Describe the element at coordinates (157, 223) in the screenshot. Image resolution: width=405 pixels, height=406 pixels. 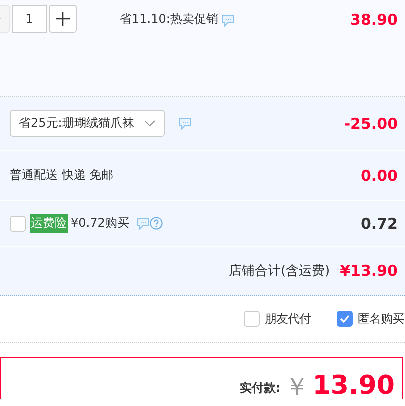
I see `help-icon` at that location.